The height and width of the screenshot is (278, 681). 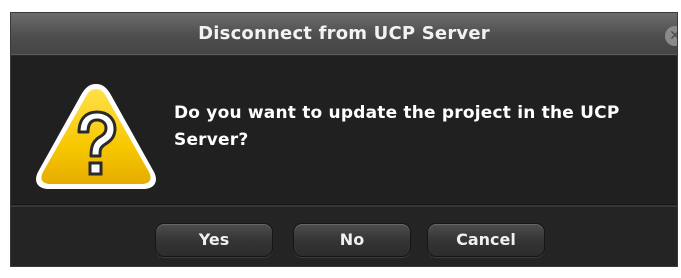 What do you see at coordinates (352, 240) in the screenshot?
I see `no-button: No` at bounding box center [352, 240].